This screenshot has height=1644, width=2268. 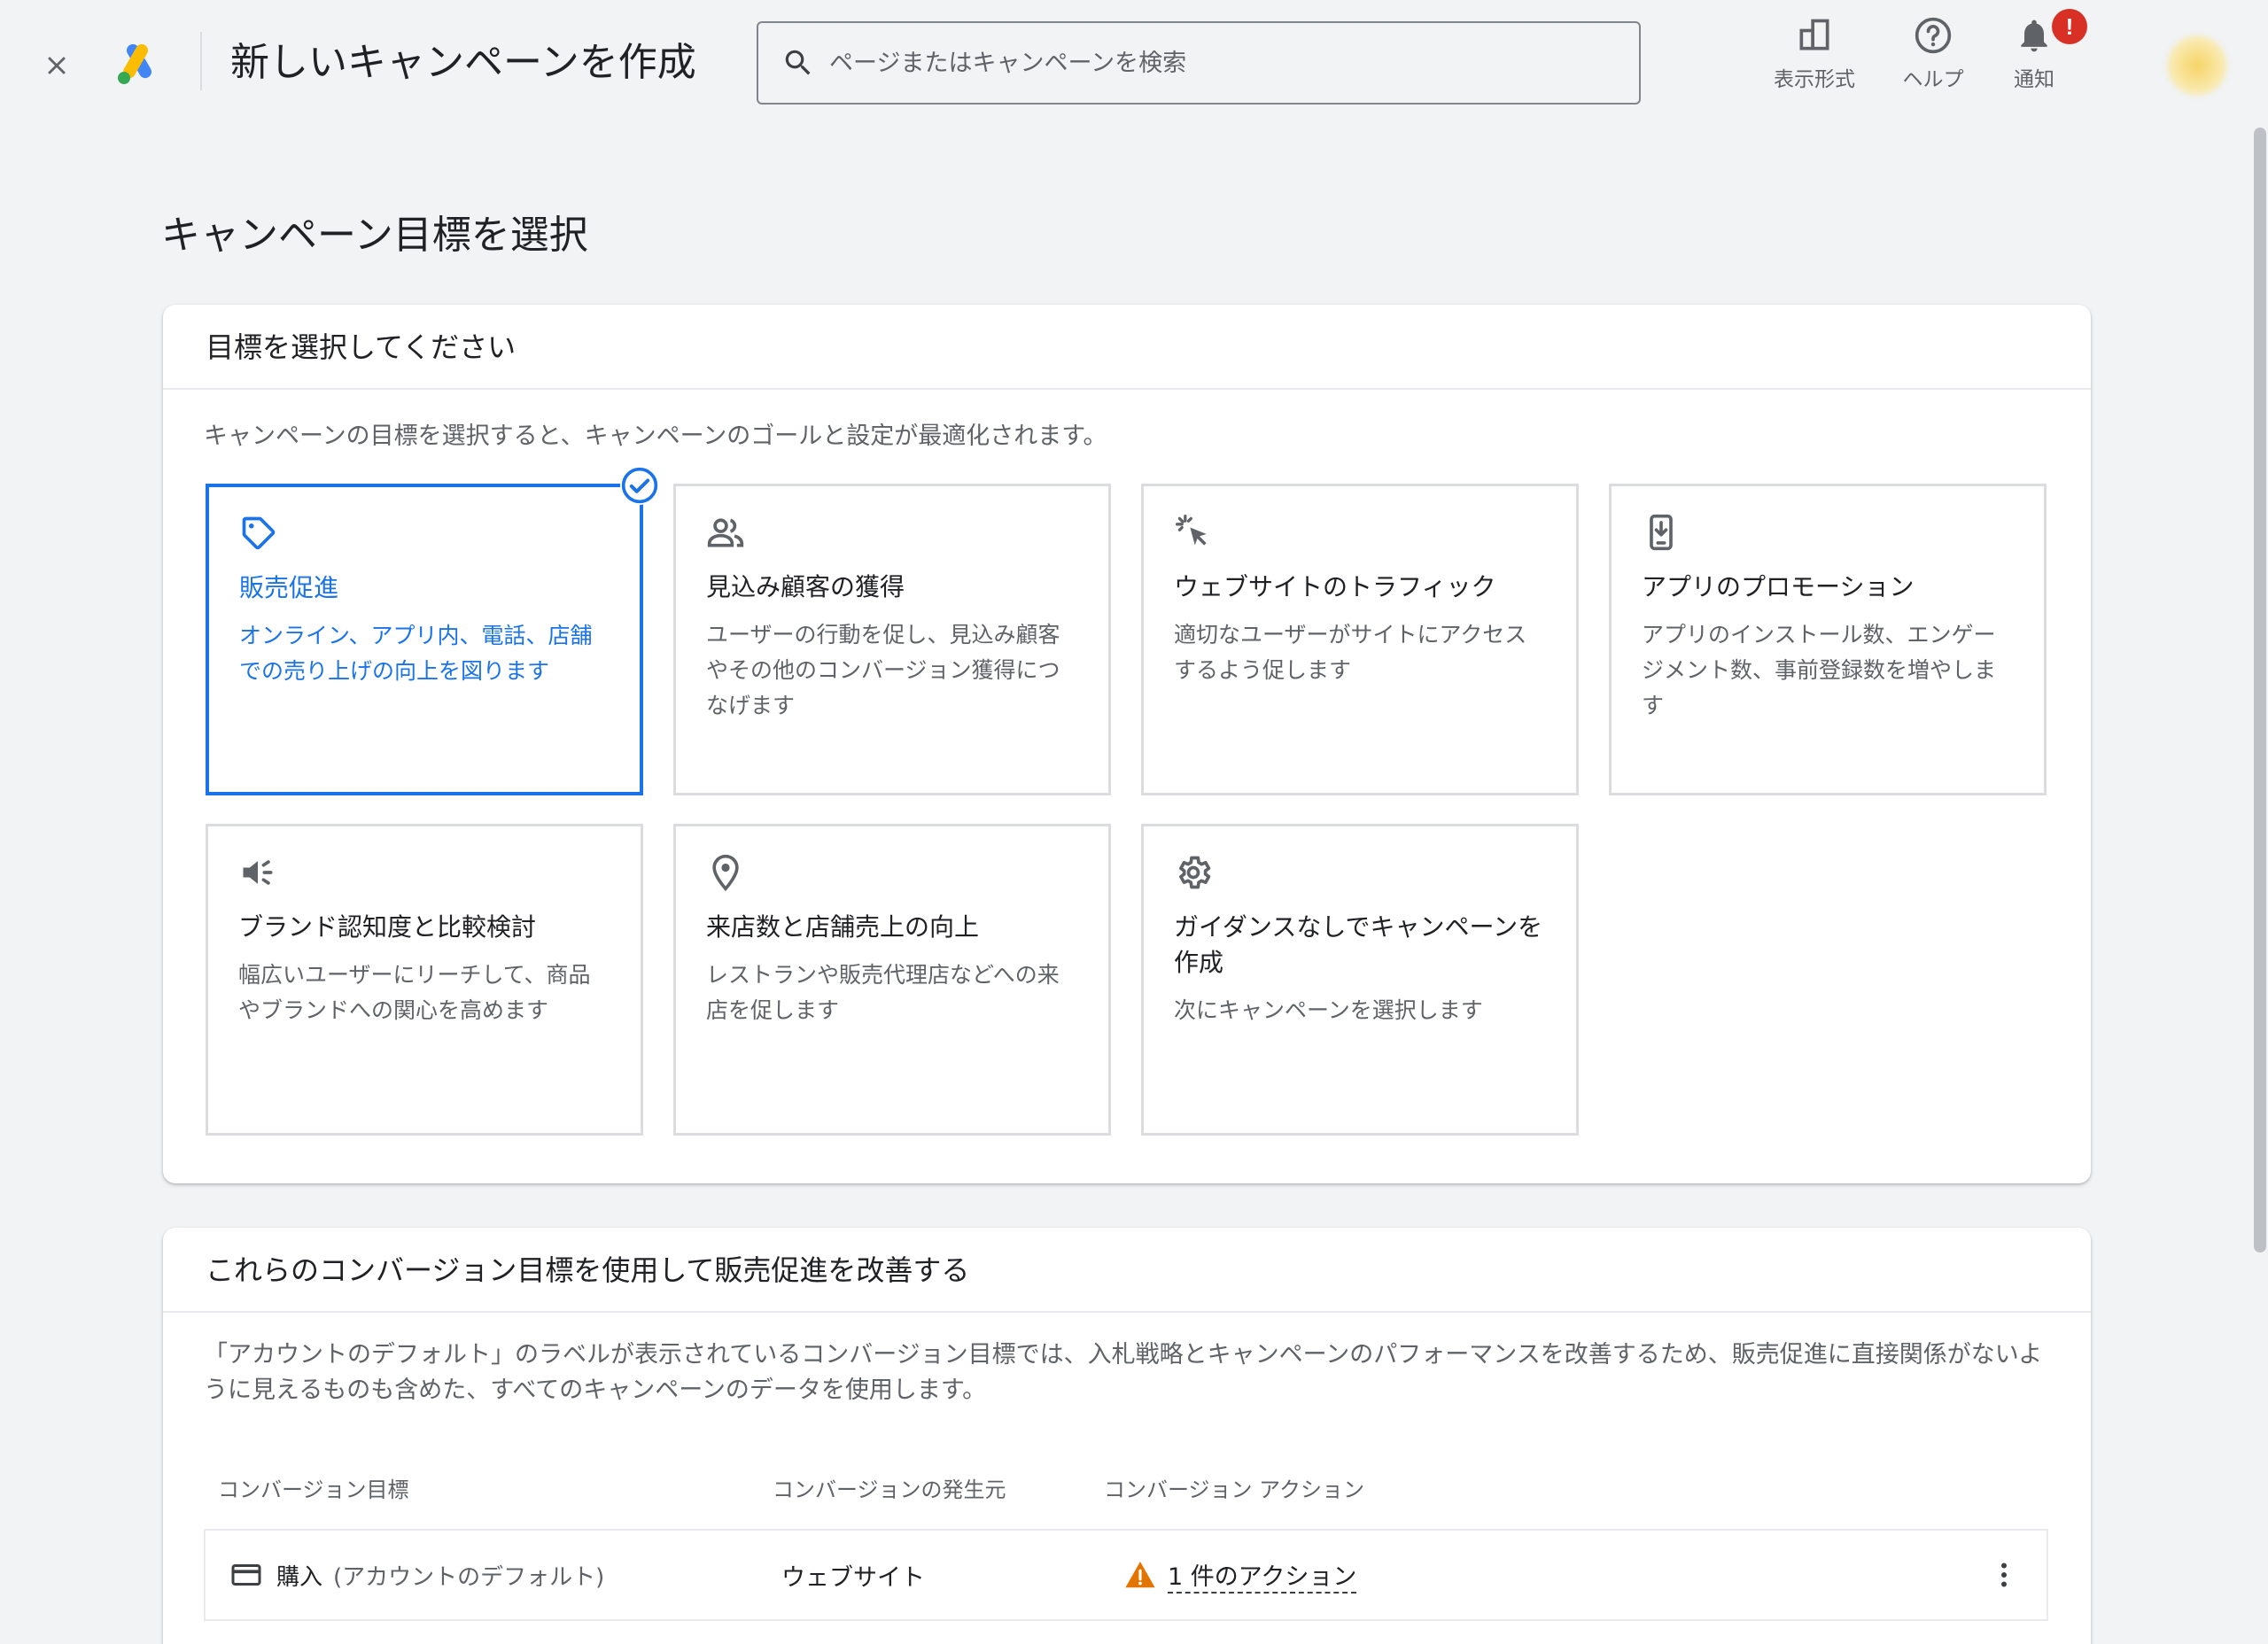 I want to click on conversion-card-heading: これらのコンバージョン目標を使用して販売促進を改善する, so click(x=1127, y=1270).